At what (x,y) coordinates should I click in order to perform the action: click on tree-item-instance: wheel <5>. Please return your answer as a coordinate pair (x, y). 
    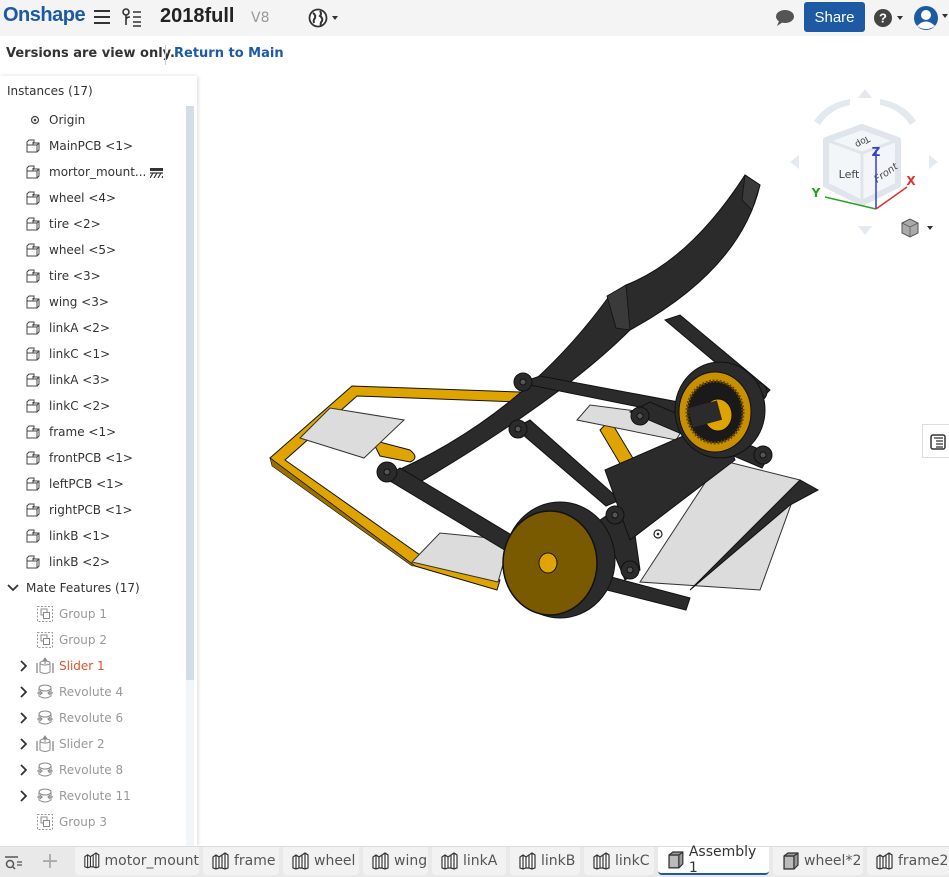
    Looking at the image, I should click on (92, 250).